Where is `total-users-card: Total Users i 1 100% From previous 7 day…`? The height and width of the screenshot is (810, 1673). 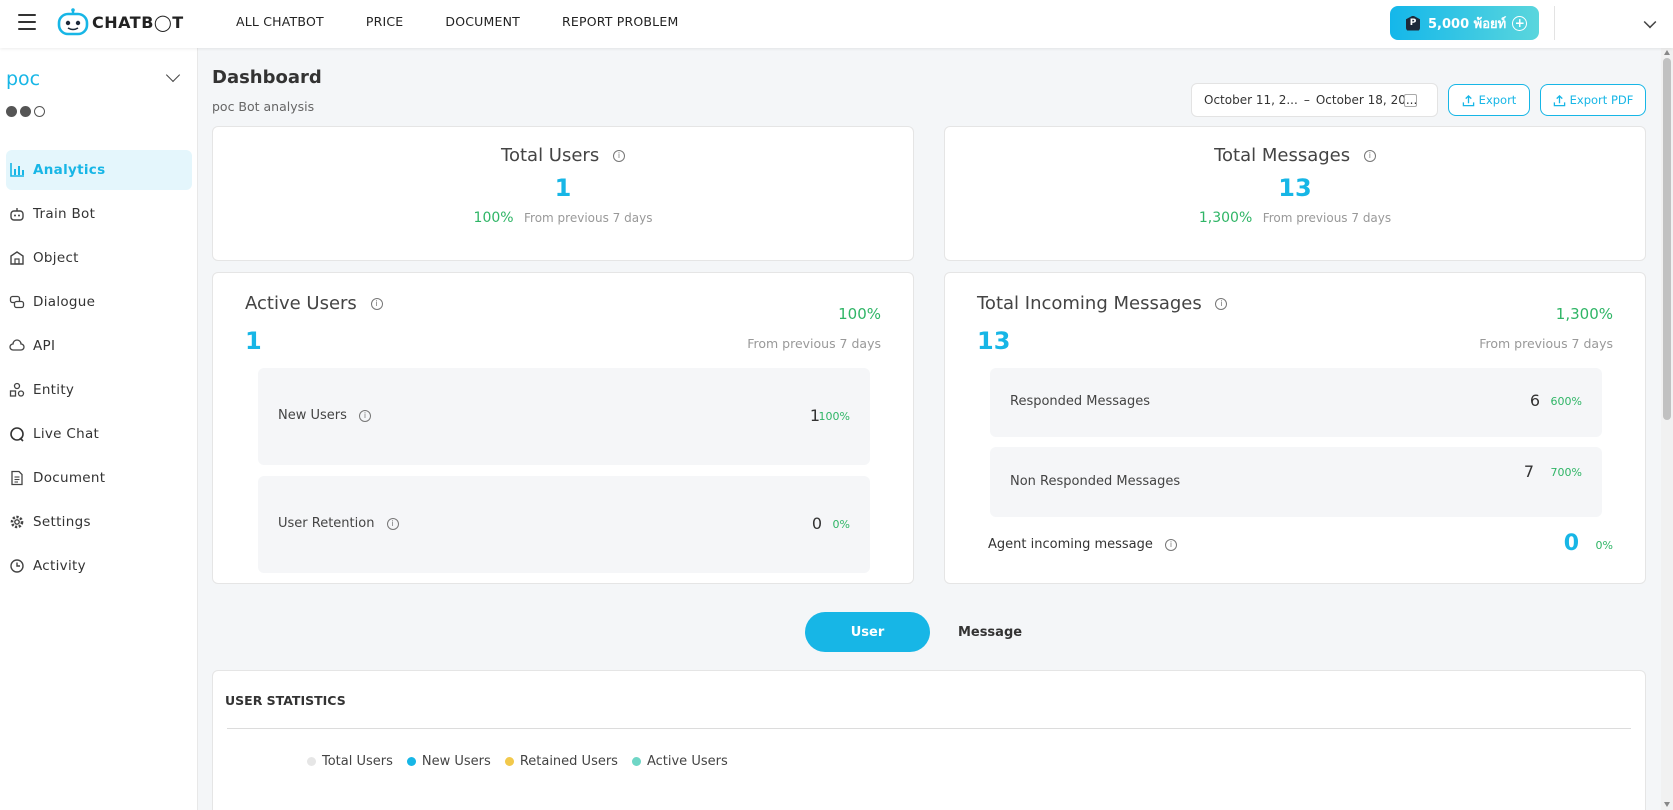 total-users-card: Total Users i 1 100% From previous 7 day… is located at coordinates (563, 193).